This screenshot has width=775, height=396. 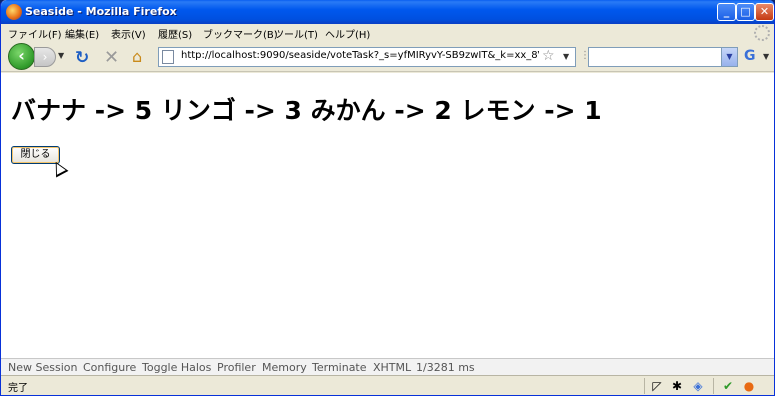 I want to click on network-icon: ◈, so click(x=698, y=386).